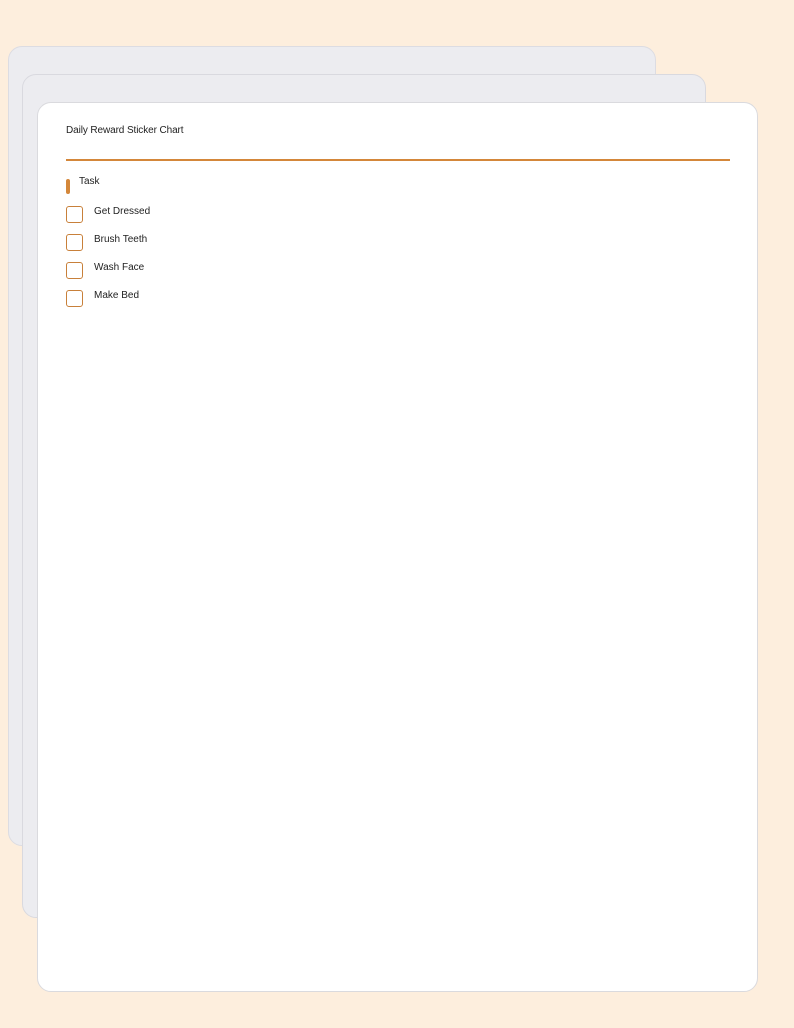  What do you see at coordinates (119, 267) in the screenshot?
I see `task-label: Wash Face` at bounding box center [119, 267].